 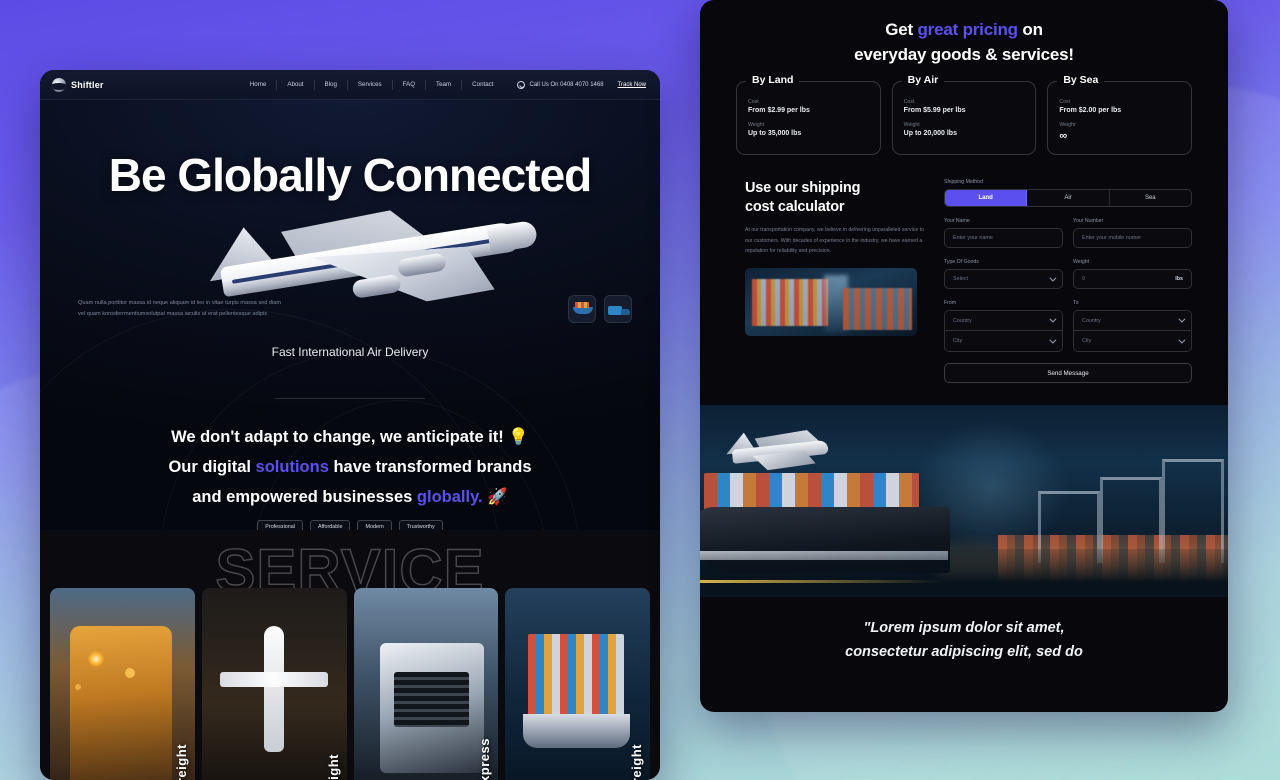 I want to click on train-service-card: Freight, so click(x=122, y=684).